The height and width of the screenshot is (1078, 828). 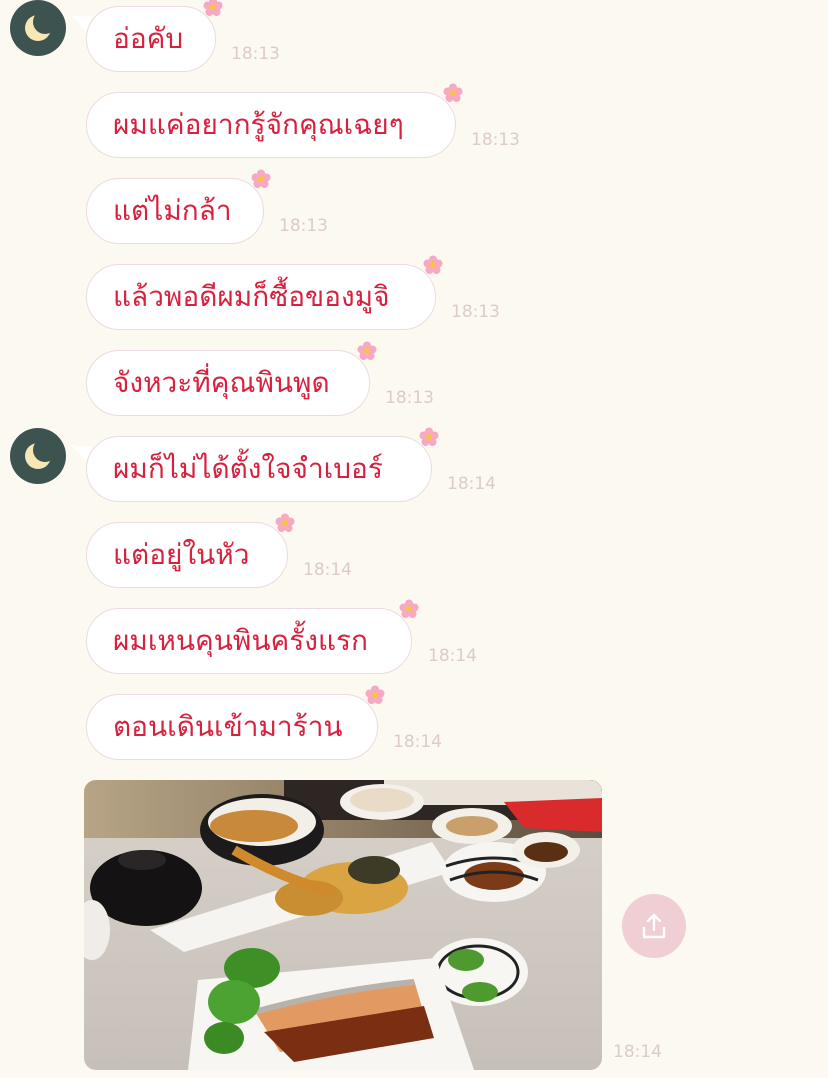 I want to click on message-text: ผมแค่อยากรู้จักคุณเฉยๆ, so click(x=258, y=124).